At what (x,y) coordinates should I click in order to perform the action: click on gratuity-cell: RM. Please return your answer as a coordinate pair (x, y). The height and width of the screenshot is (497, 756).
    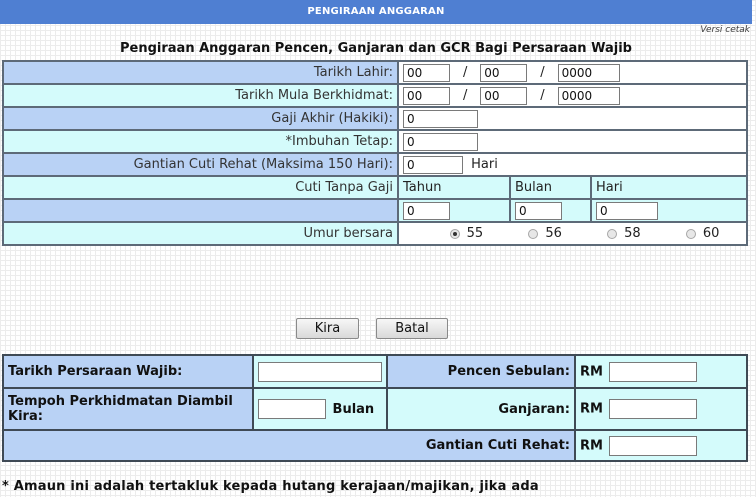
    Looking at the image, I should click on (661, 409).